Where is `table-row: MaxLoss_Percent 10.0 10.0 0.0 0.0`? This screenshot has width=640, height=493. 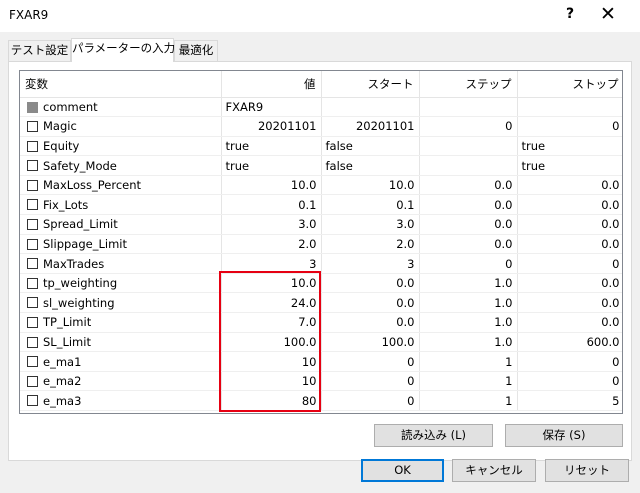
table-row: MaxLoss_Percent 10.0 10.0 0.0 0.0 is located at coordinates (321, 185).